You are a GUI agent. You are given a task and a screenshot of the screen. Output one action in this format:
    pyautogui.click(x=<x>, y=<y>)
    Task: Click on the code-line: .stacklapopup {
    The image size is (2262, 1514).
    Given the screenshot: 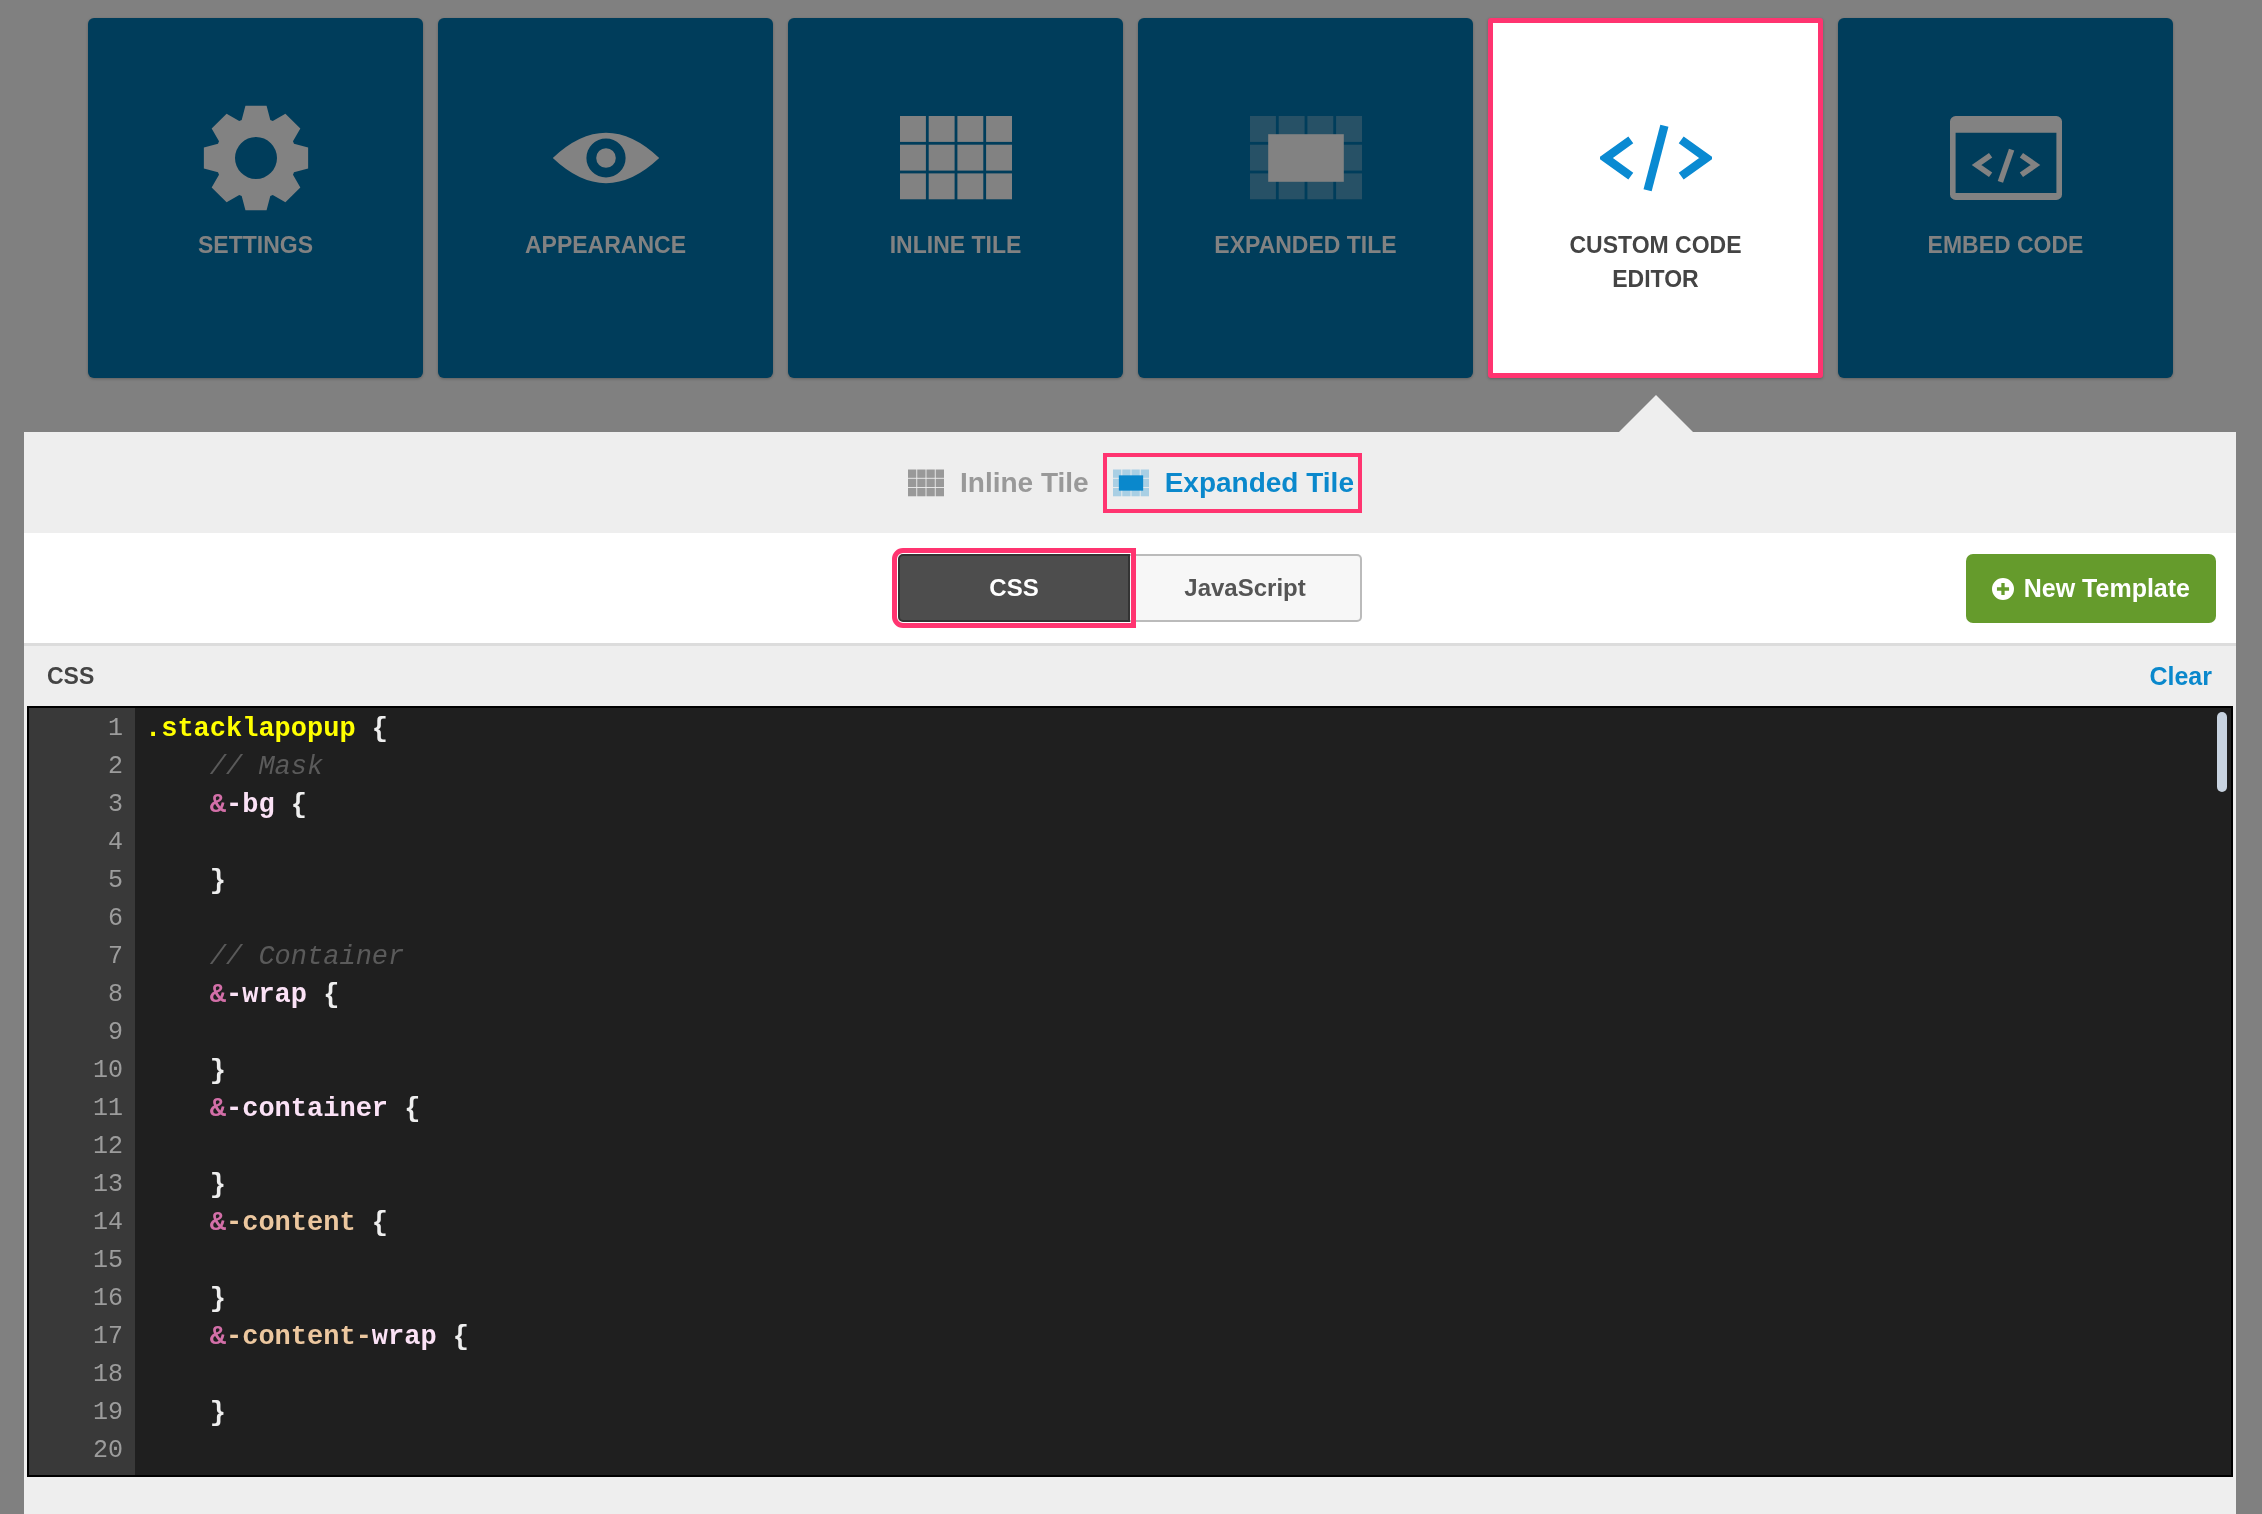 What is the action you would take?
    pyautogui.click(x=267, y=729)
    